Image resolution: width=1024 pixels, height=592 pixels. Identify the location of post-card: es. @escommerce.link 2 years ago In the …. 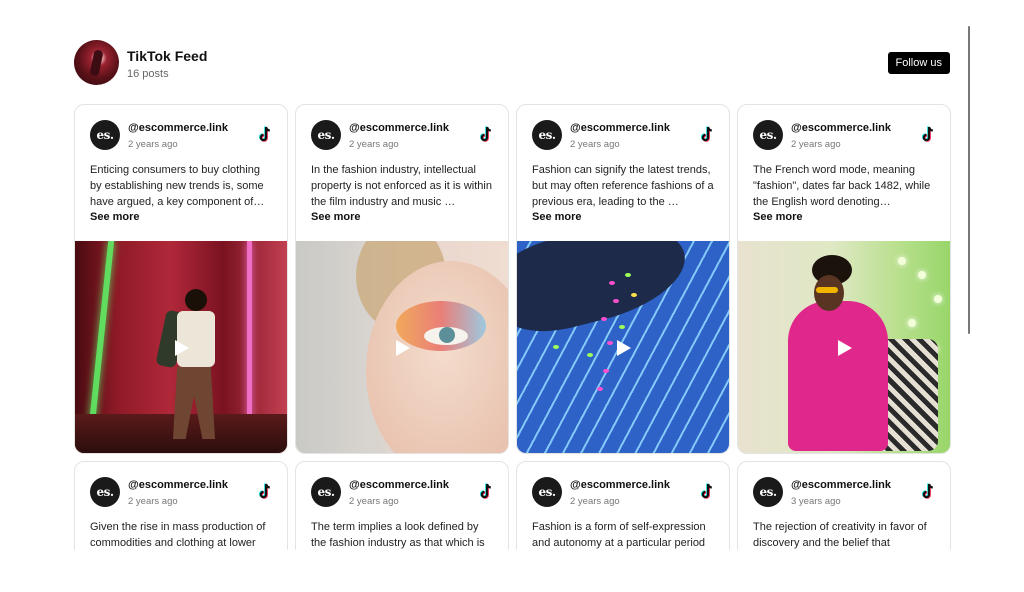
(402, 279).